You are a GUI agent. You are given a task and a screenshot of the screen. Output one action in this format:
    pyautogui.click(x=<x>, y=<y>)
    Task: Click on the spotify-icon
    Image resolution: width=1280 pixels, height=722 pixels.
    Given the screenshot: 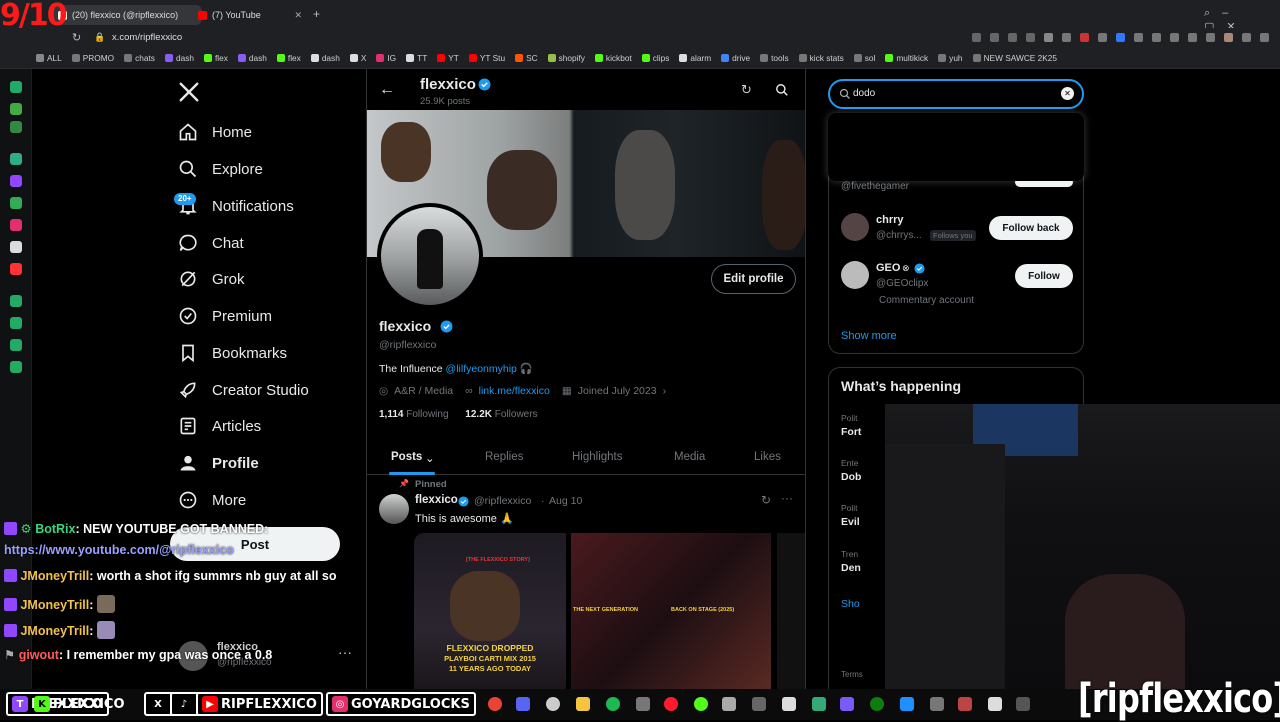 What is the action you would take?
    pyautogui.click(x=613, y=704)
    